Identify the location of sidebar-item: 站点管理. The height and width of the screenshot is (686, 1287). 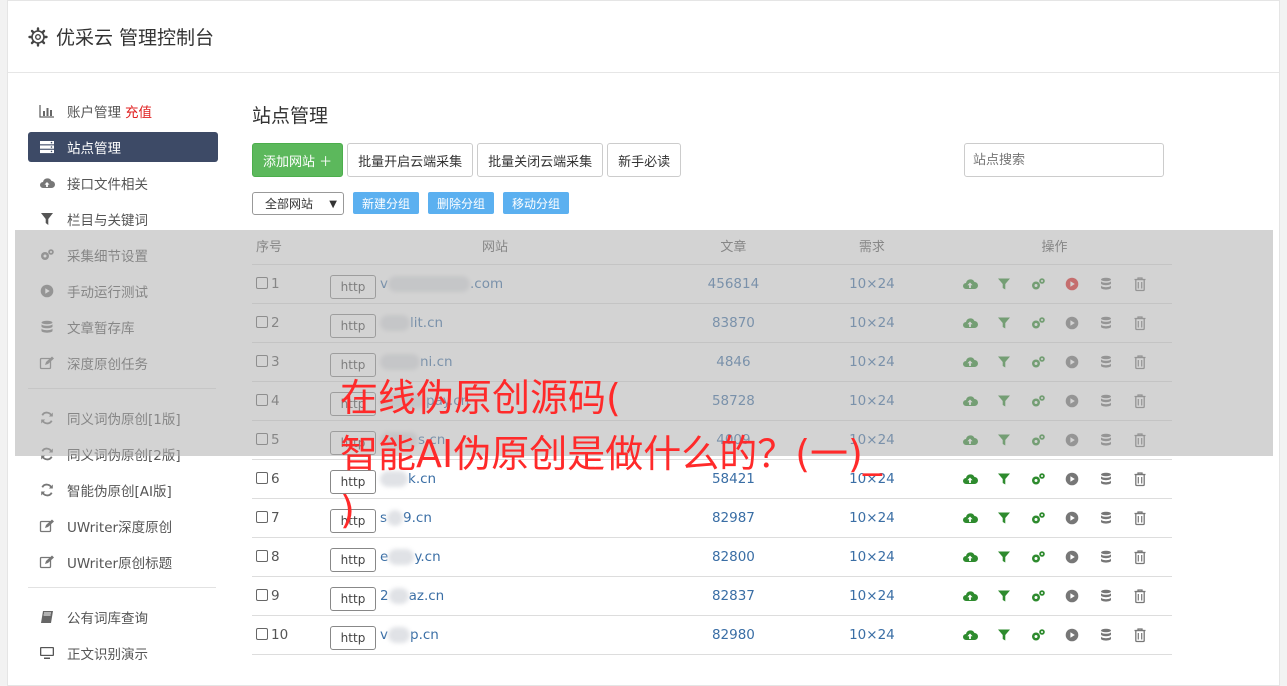
(123, 147).